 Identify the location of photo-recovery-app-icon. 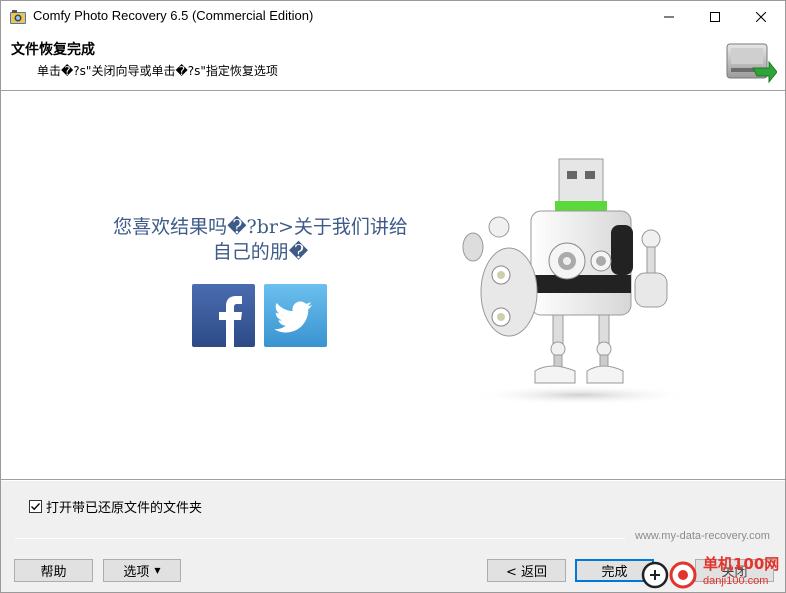
(18, 16).